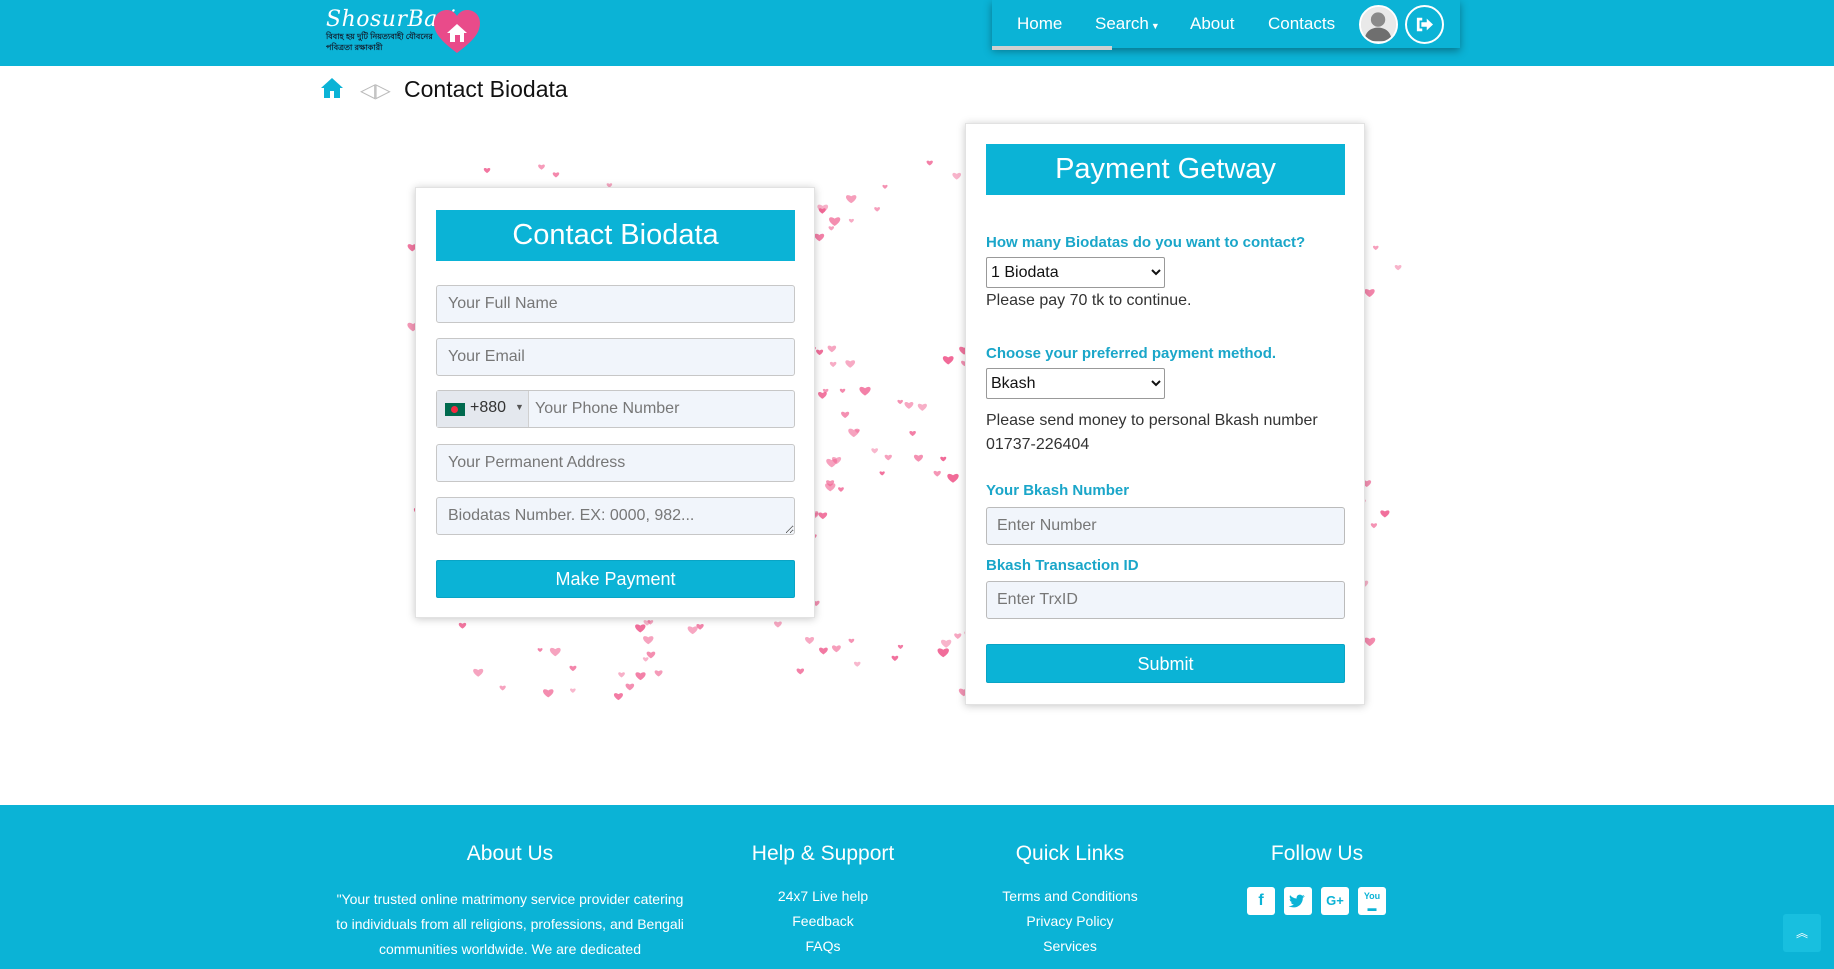 The width and height of the screenshot is (1834, 969). I want to click on user-icon, so click(1378, 24).